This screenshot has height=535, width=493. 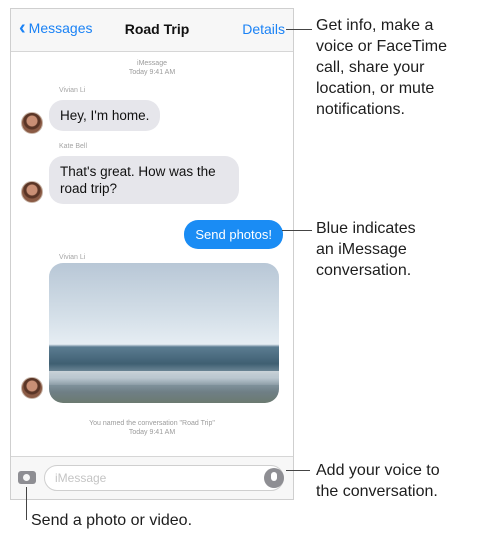 What do you see at coordinates (297, 230) in the screenshot?
I see `callout-line-blue` at bounding box center [297, 230].